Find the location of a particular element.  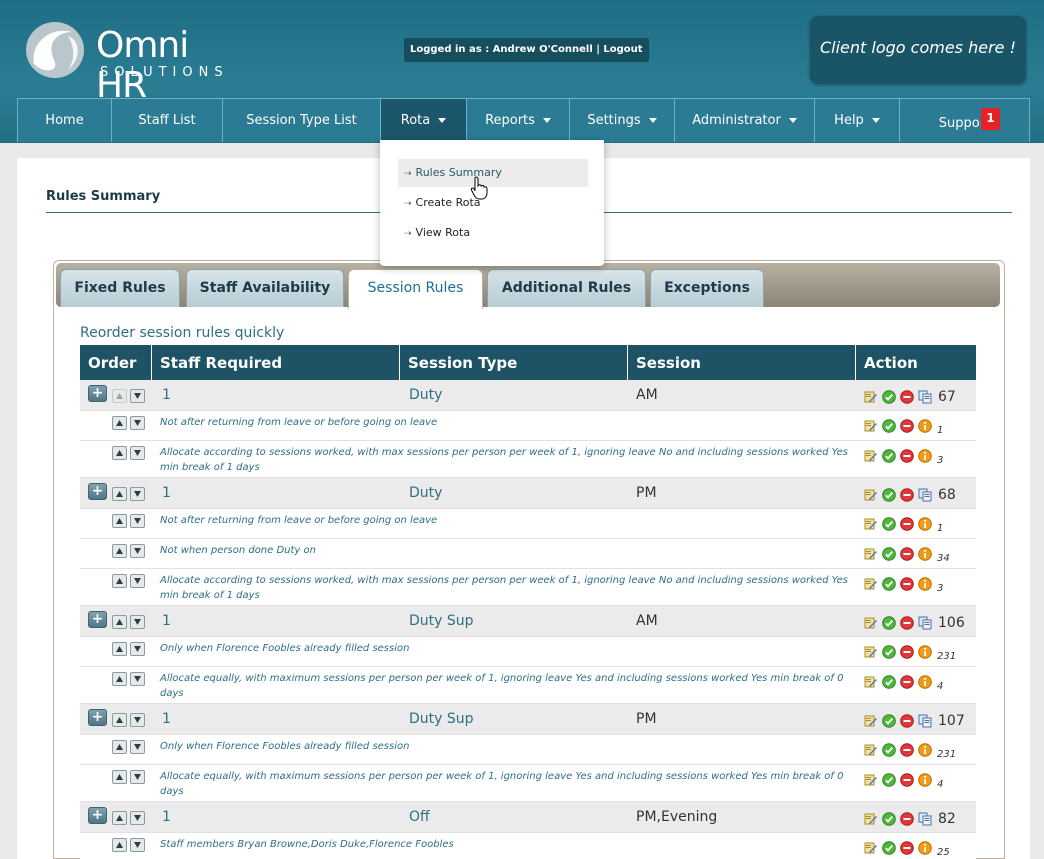

login-status: Logged in as : Andrew O'Connell | Logout is located at coordinates (526, 50).